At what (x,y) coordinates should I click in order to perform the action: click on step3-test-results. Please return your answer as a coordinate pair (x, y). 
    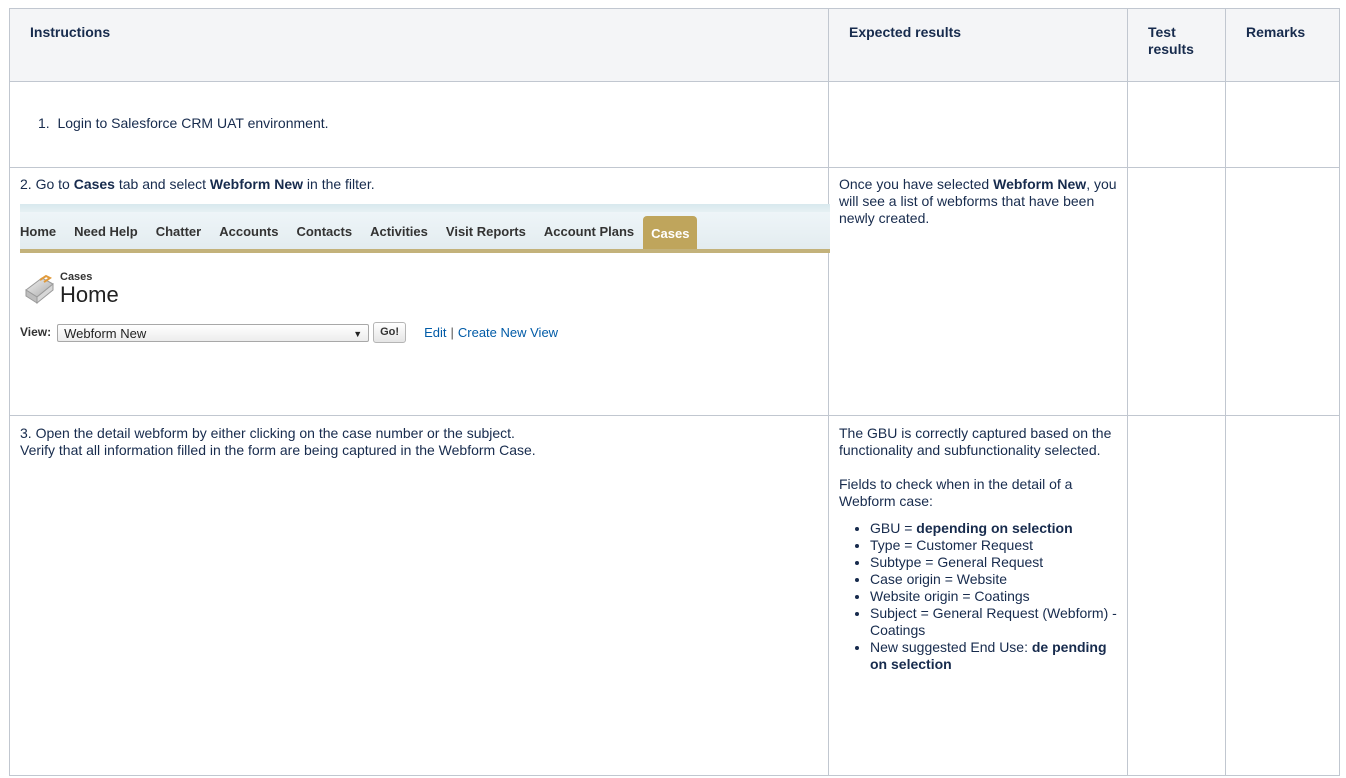
    Looking at the image, I should click on (1176, 595).